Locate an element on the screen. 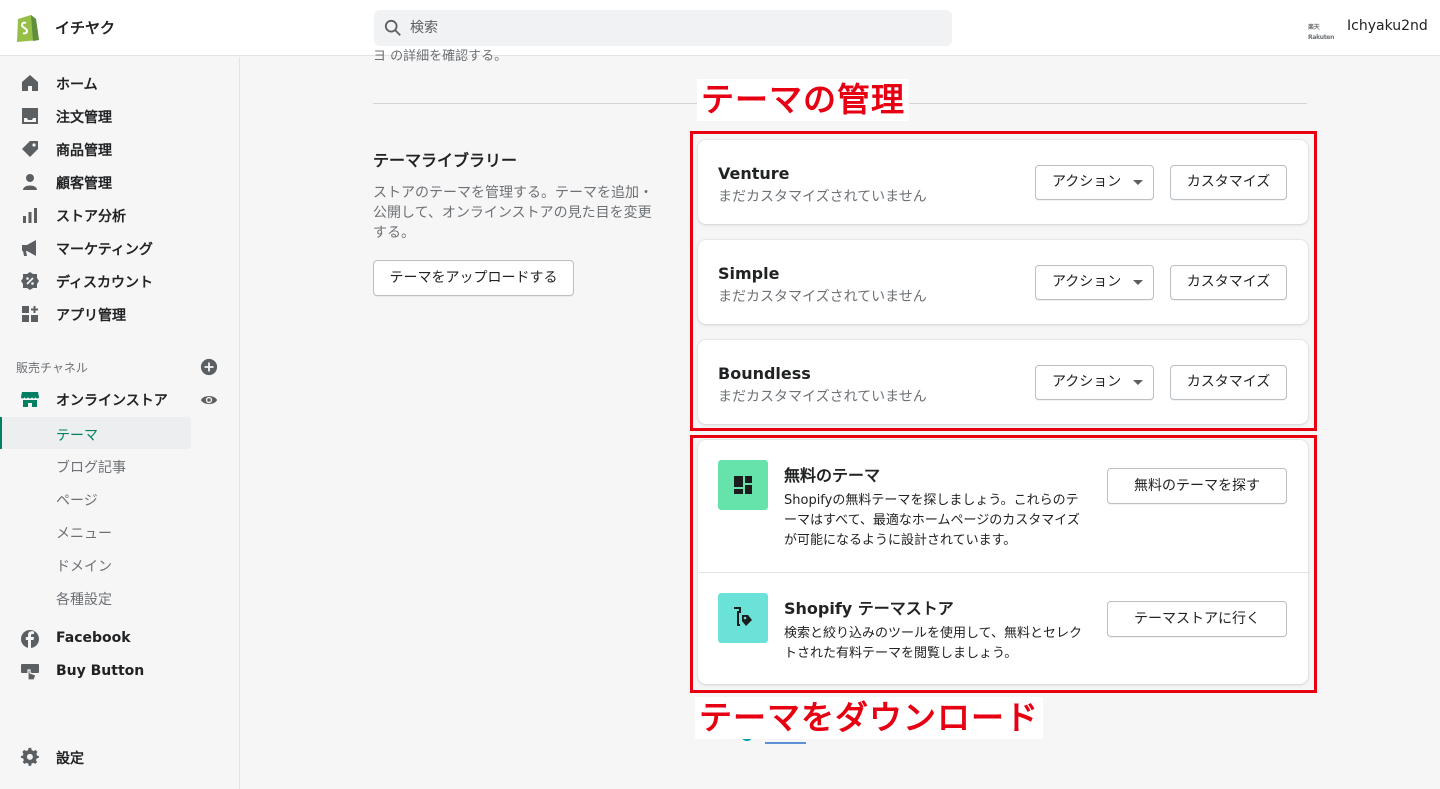  sidebar-item-buy-button: Buy Button is located at coordinates (119, 672).